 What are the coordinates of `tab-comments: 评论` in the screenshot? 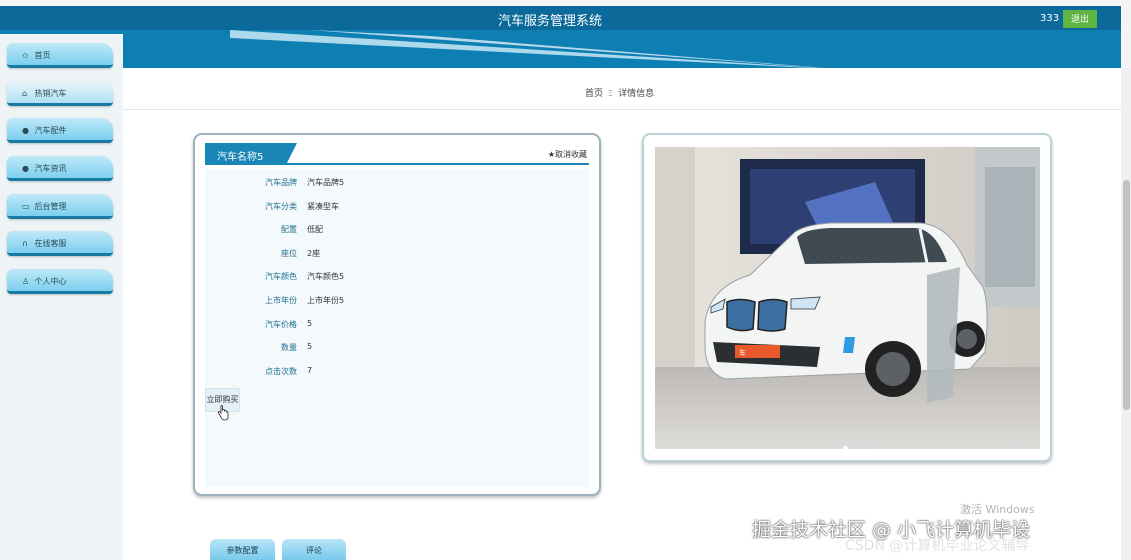 It's located at (314, 549).